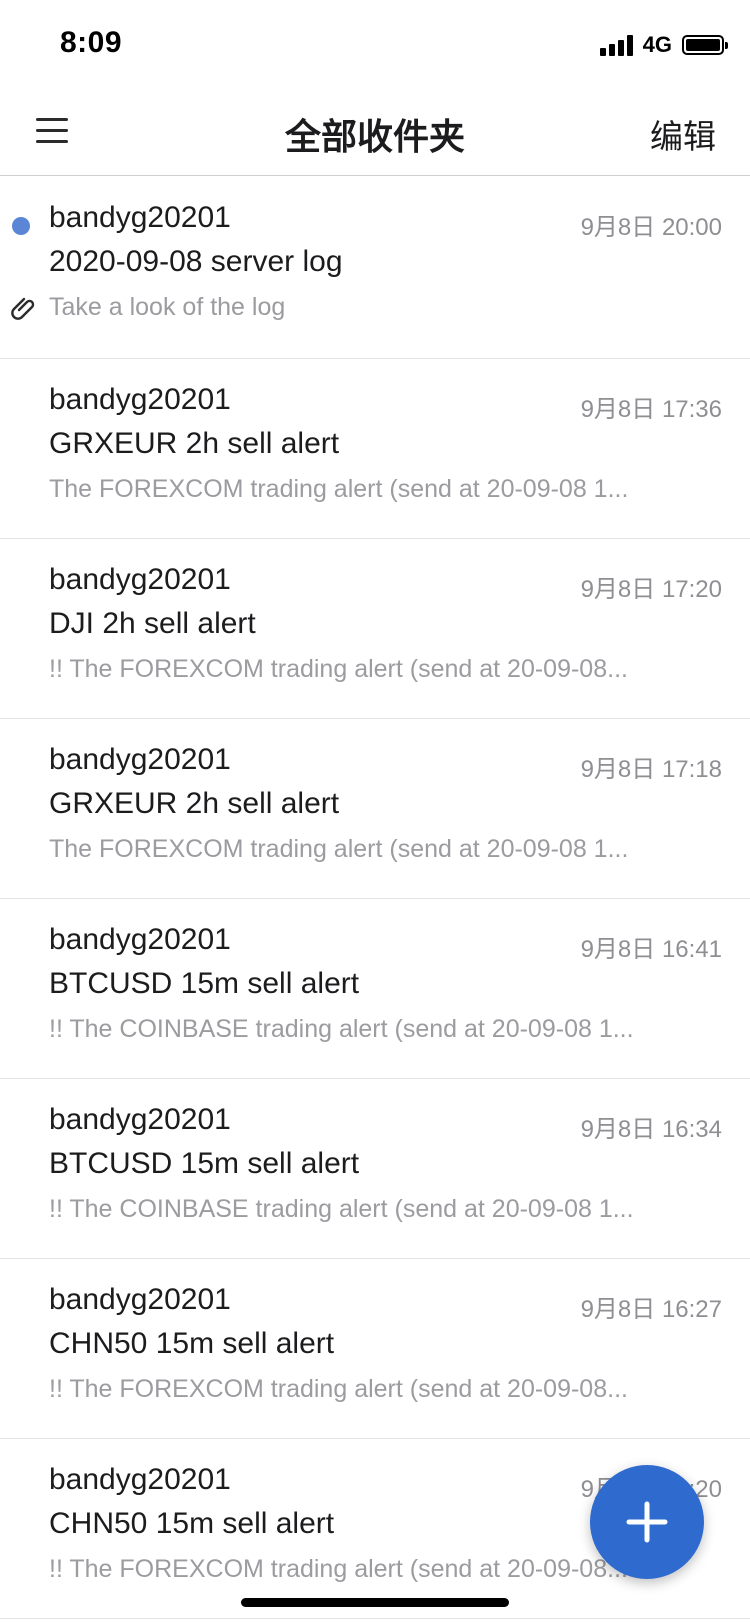 This screenshot has width=750, height=1624. I want to click on unread-dot-icon, so click(21, 226).